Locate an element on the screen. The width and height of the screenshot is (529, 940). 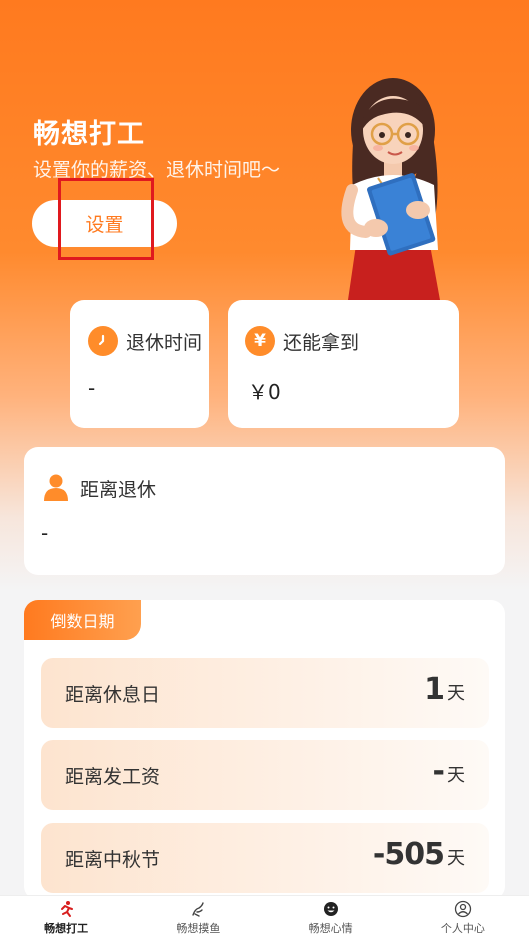
countdown-row-number: - is located at coordinates (438, 771).